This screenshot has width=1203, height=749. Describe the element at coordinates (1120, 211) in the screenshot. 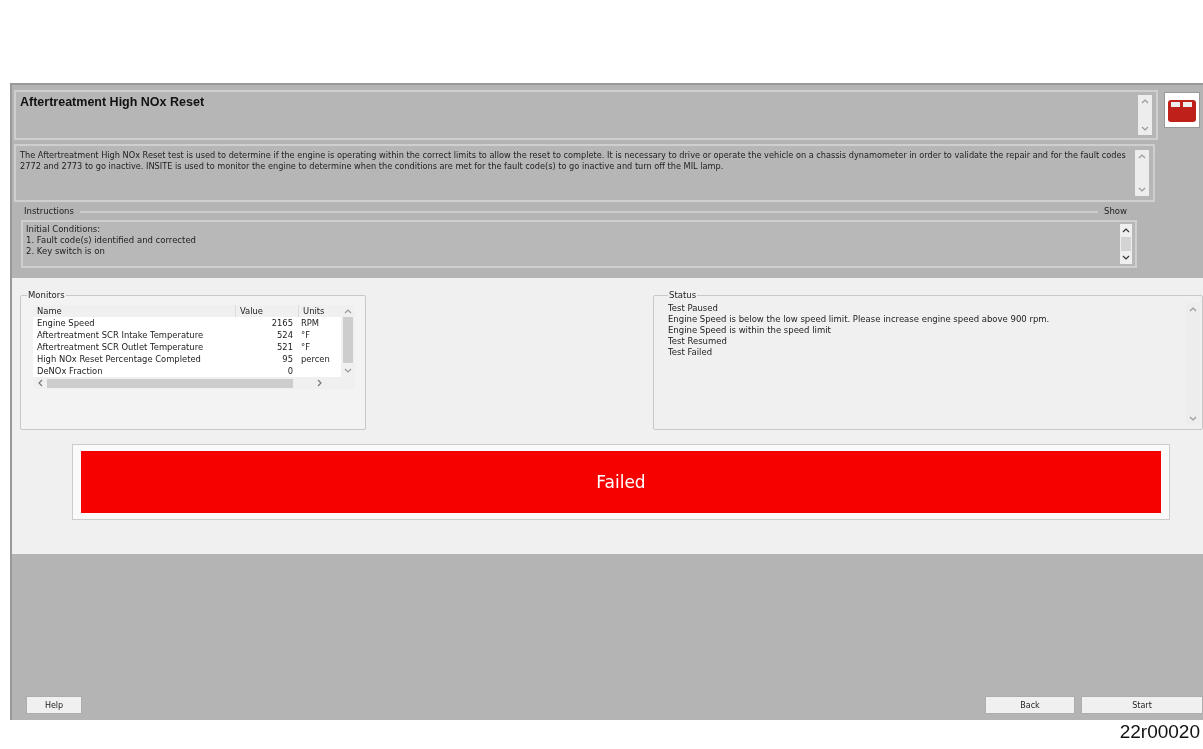

I see `show-toggle: Show` at that location.